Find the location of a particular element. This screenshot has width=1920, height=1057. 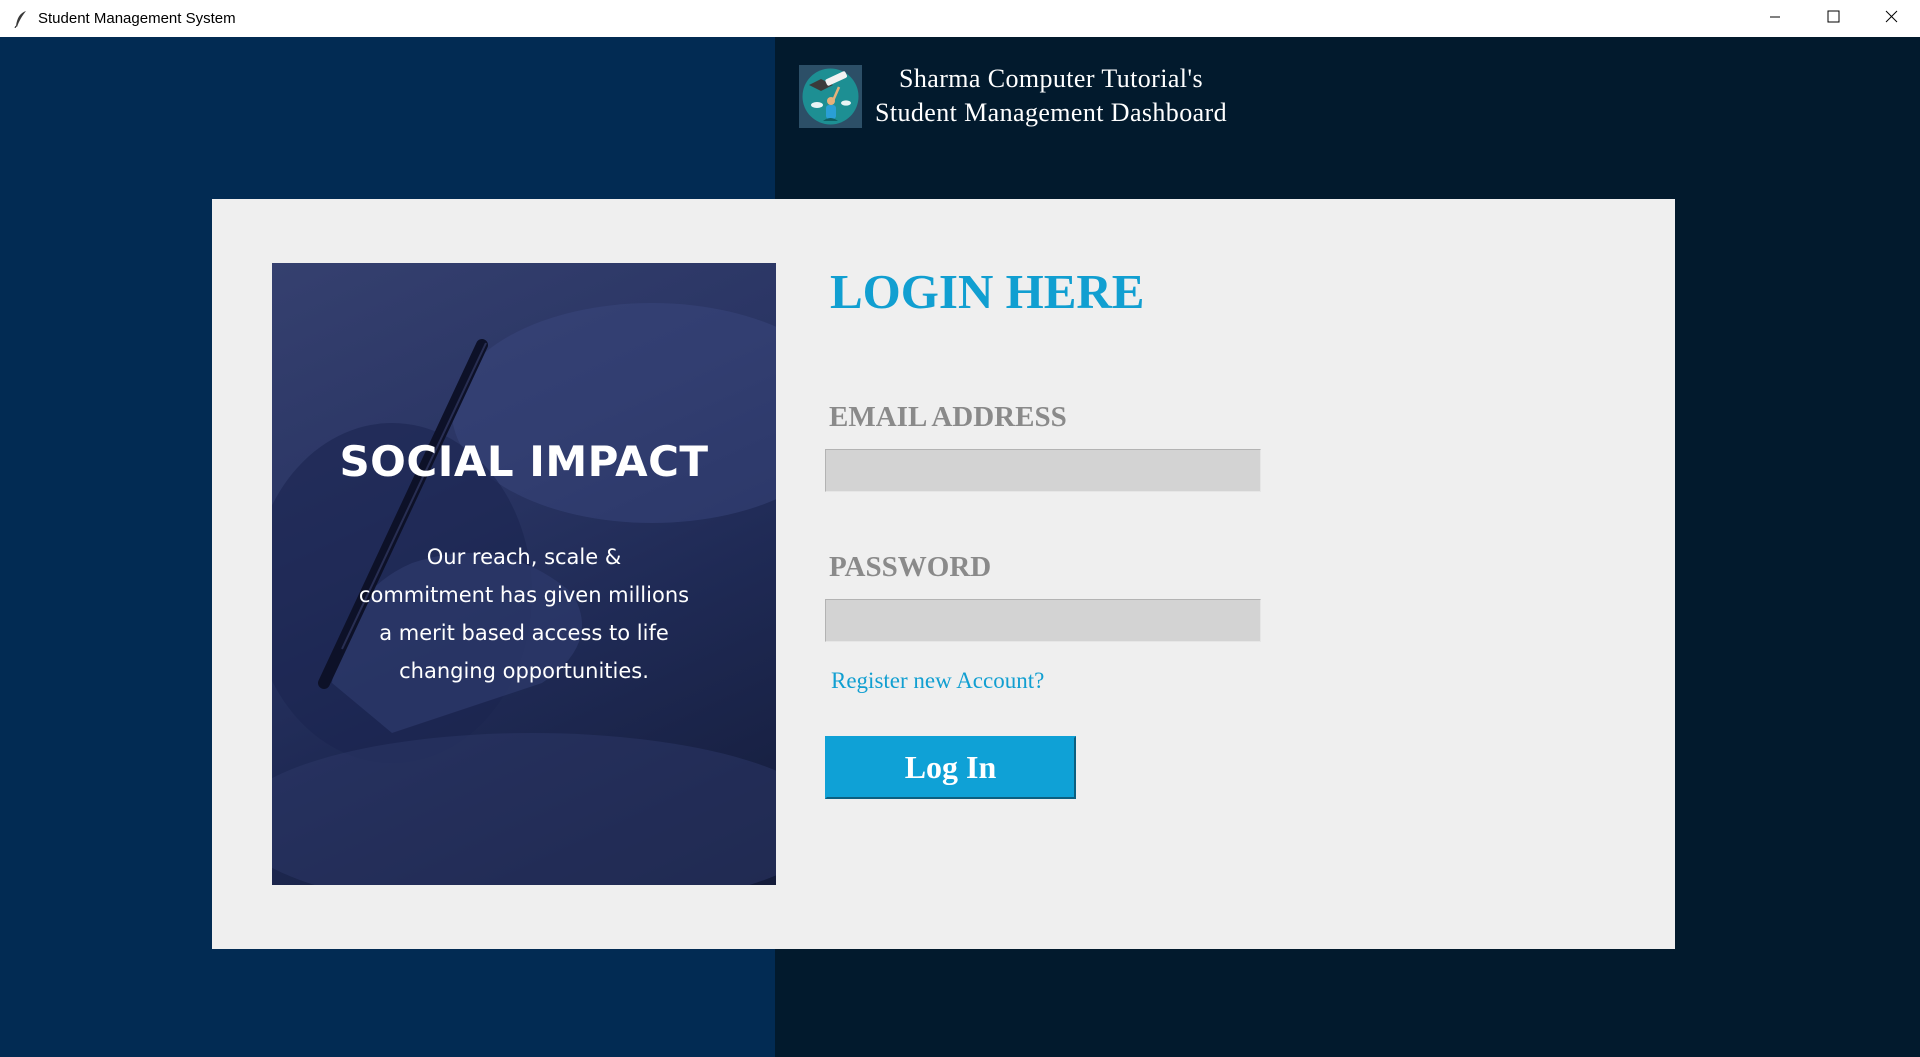

maximize-button is located at coordinates (1833, 18).